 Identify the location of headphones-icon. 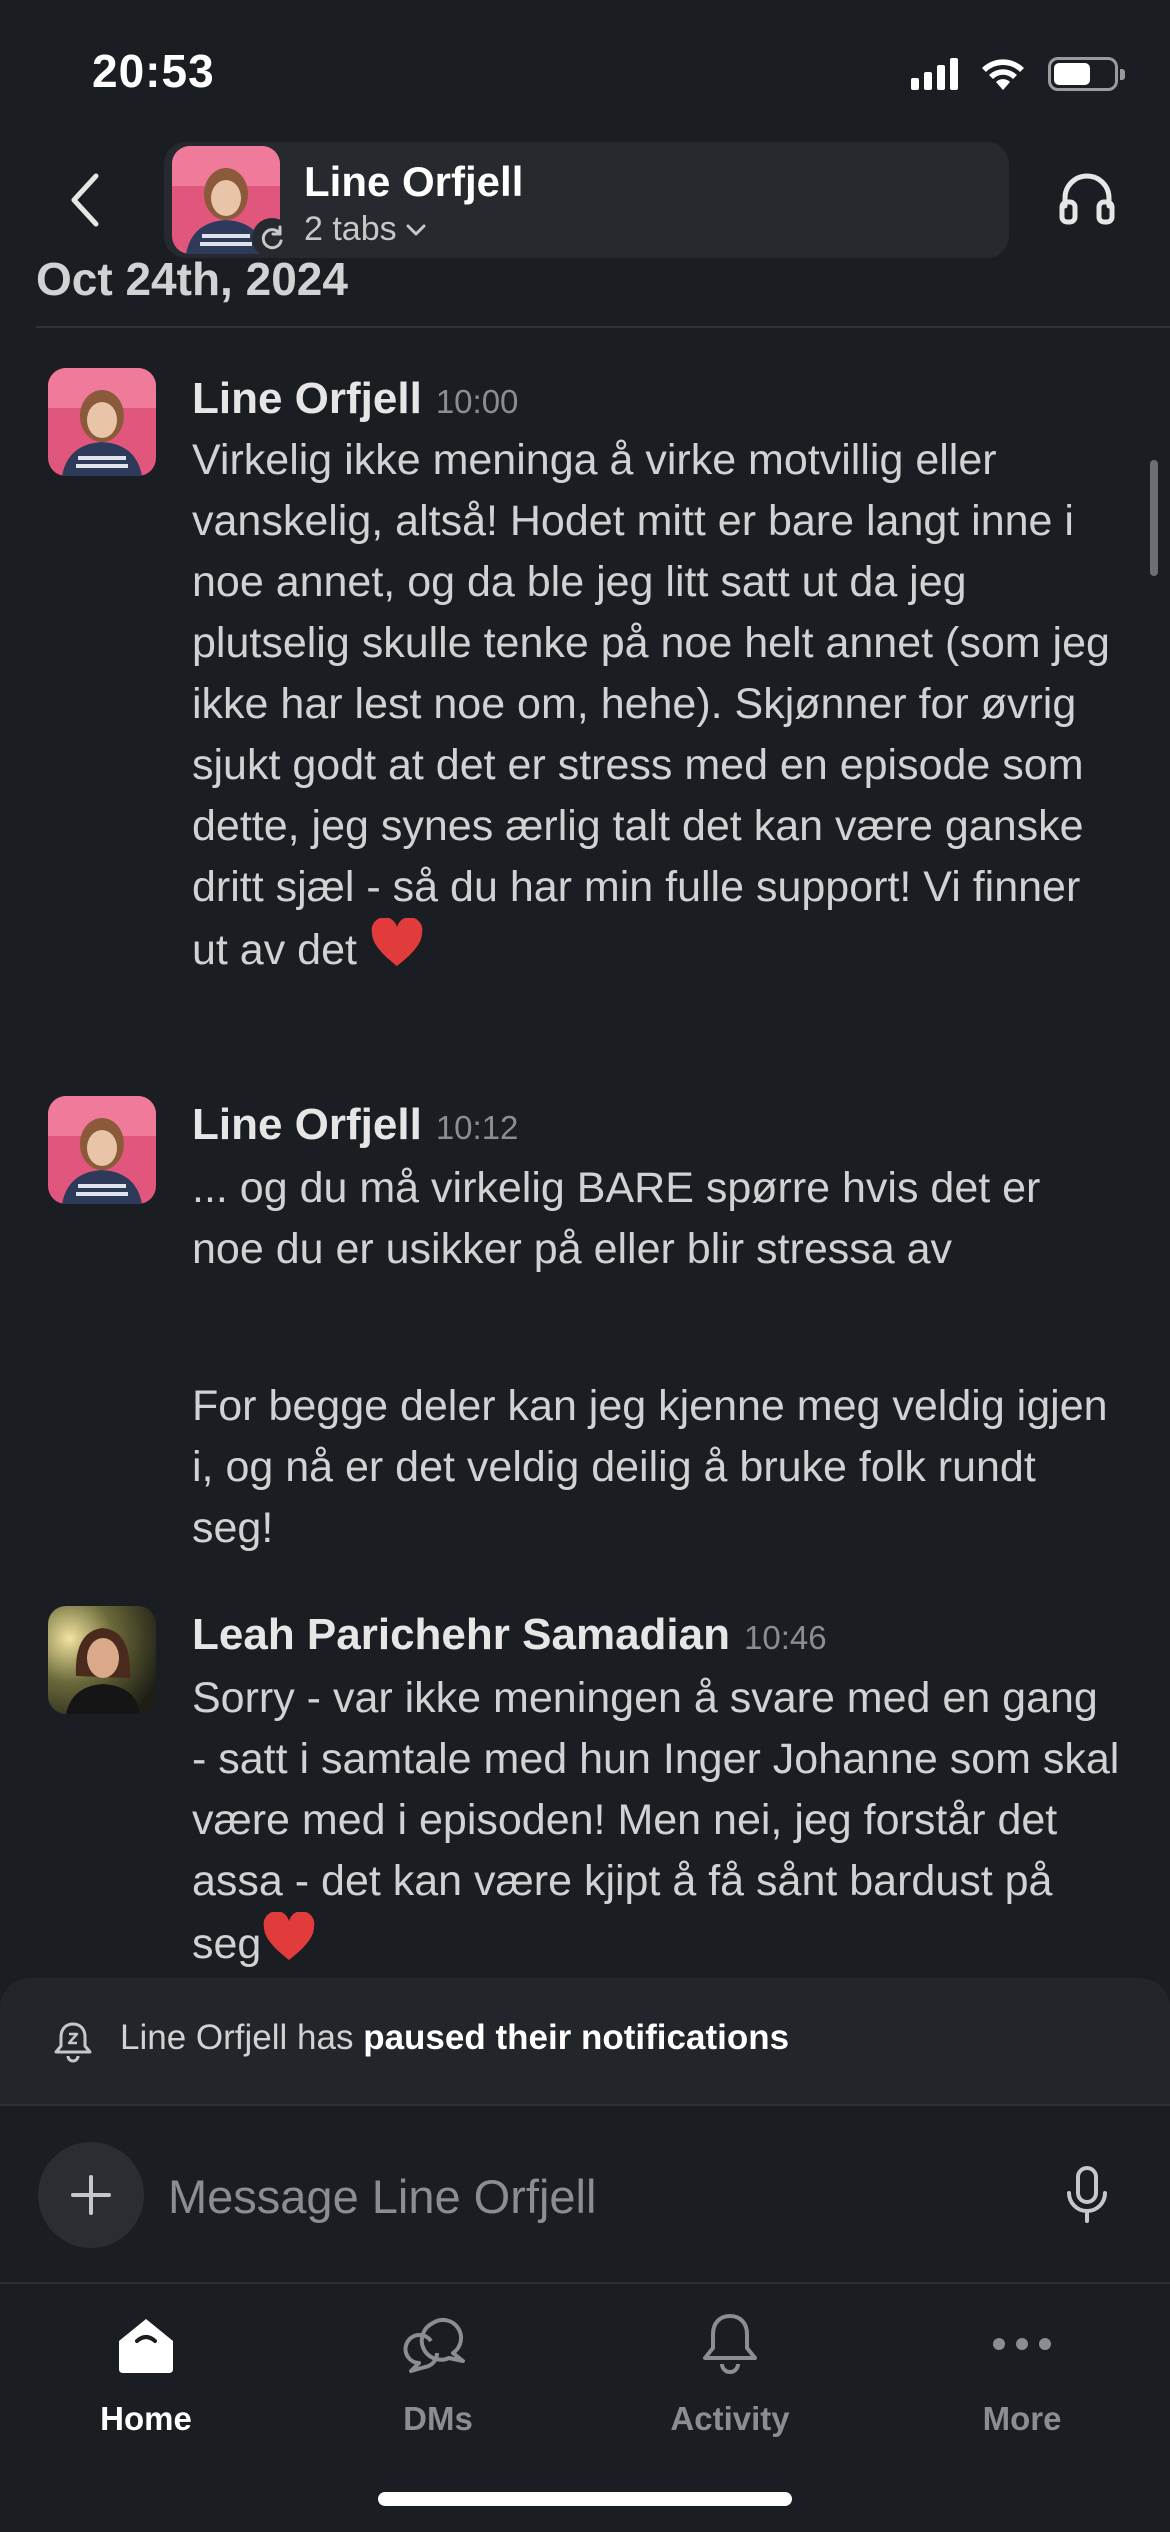
(1087, 199).